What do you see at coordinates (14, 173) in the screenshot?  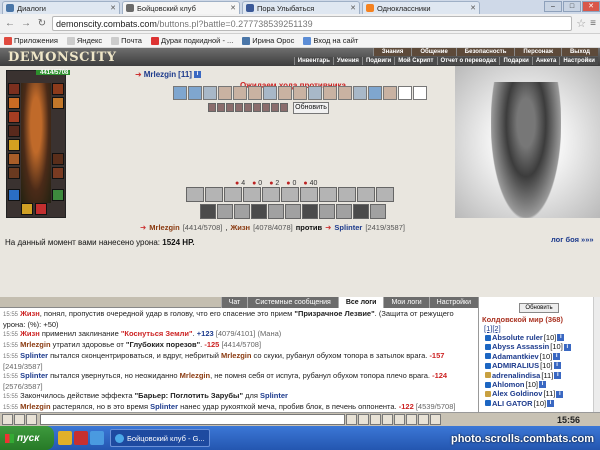 I see `gloves-slot-icon` at bounding box center [14, 173].